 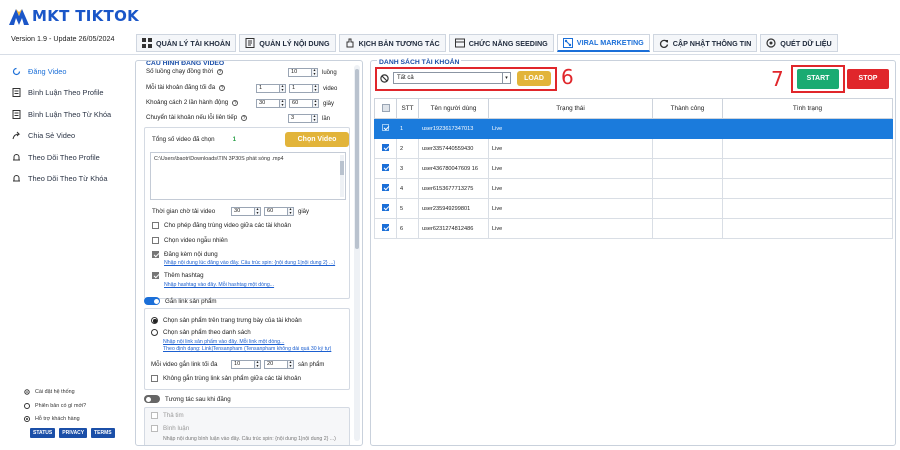 I want to click on random-checkbox, so click(x=155, y=240).